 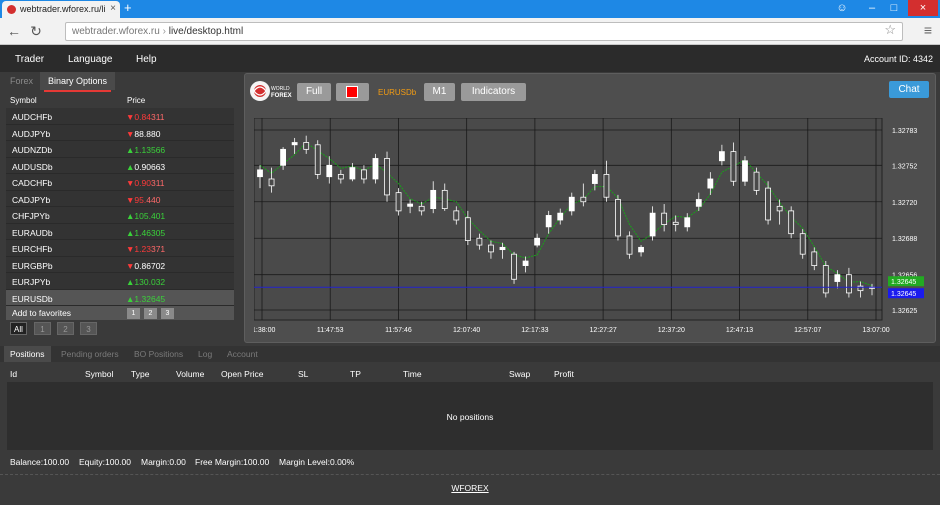 What do you see at coordinates (904, 203) in the screenshot?
I see `y-tick-label: 1.32720` at bounding box center [904, 203].